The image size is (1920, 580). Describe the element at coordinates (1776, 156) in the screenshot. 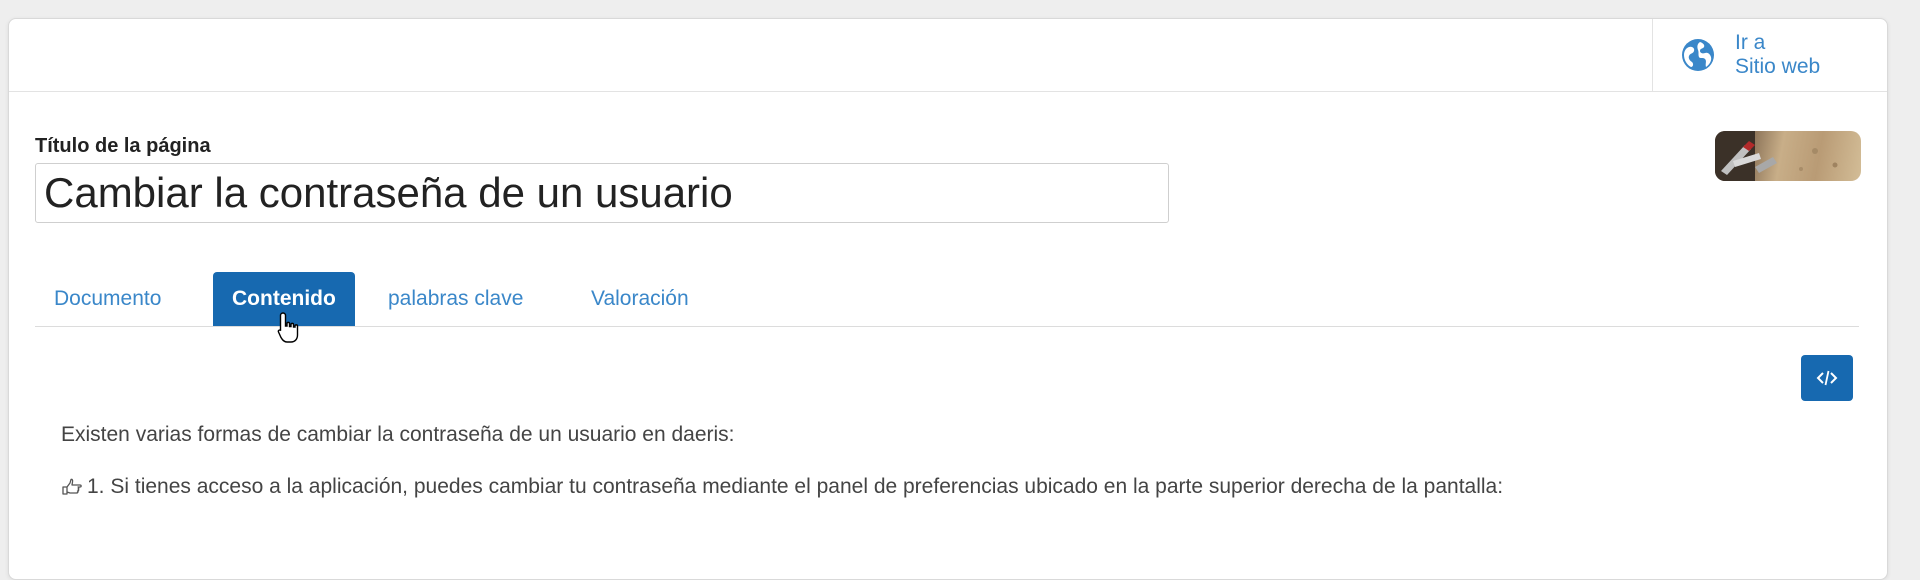

I see `thumbnail-image` at that location.